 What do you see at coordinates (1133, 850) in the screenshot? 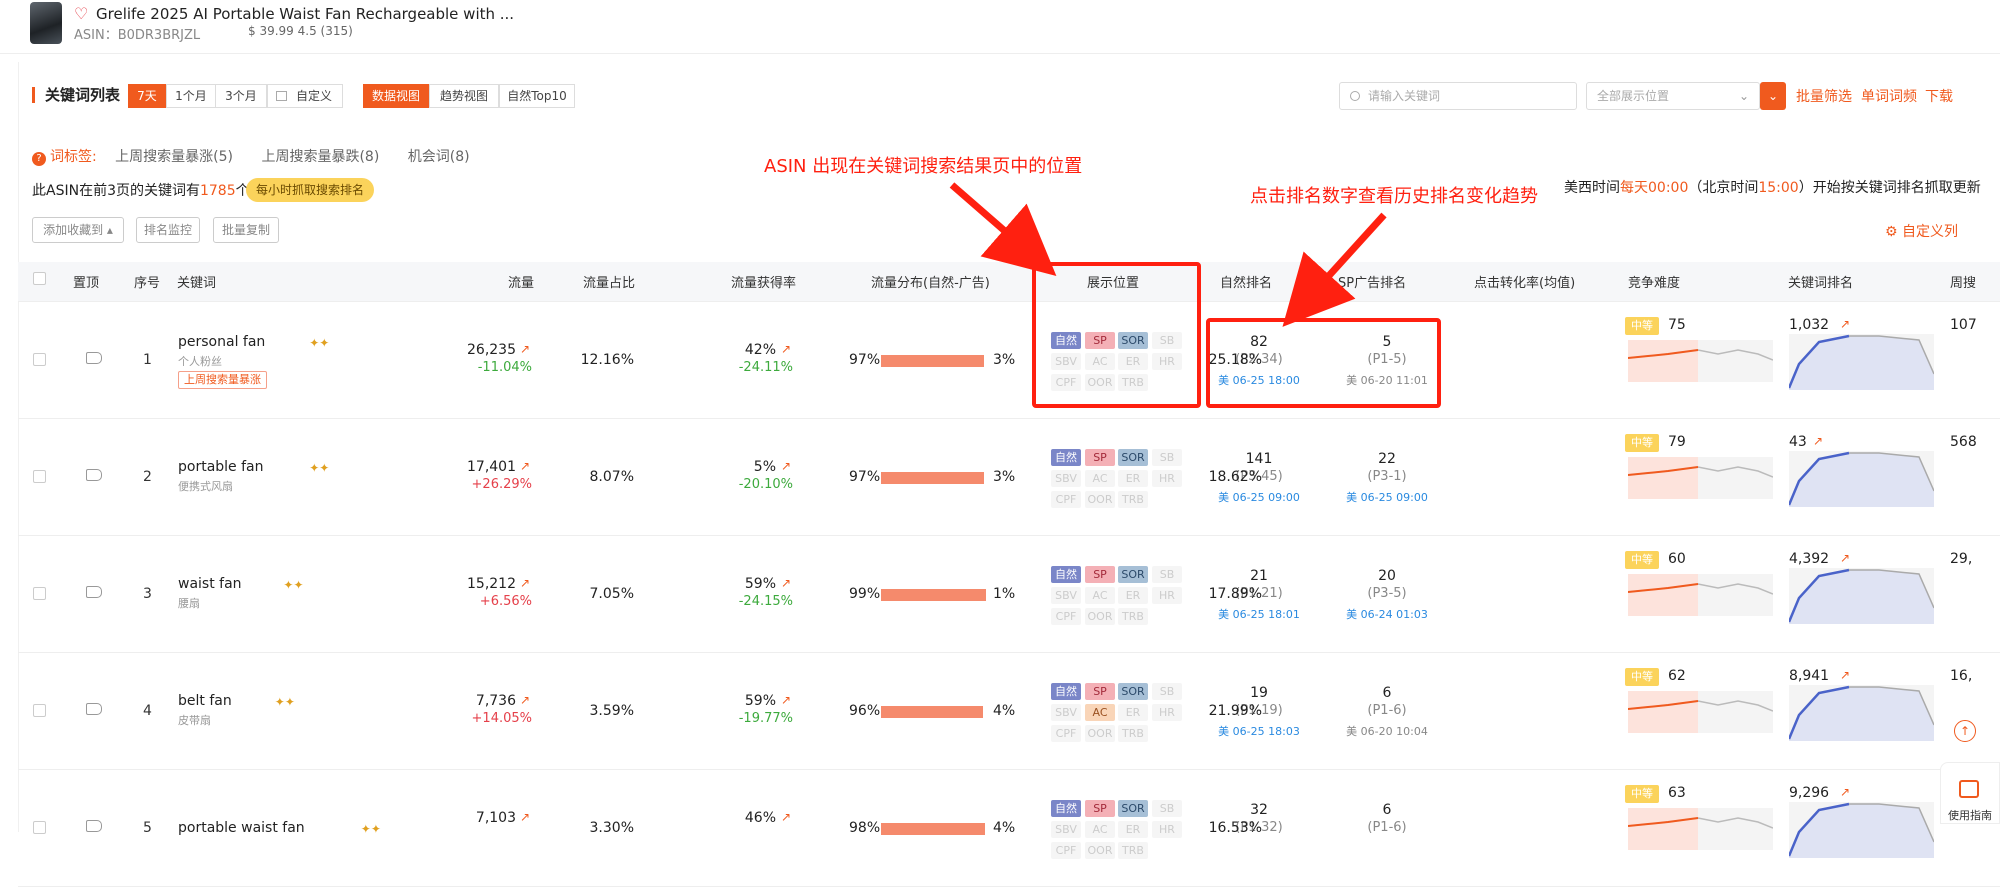
I see `position-badge-trb: TRB` at bounding box center [1133, 850].